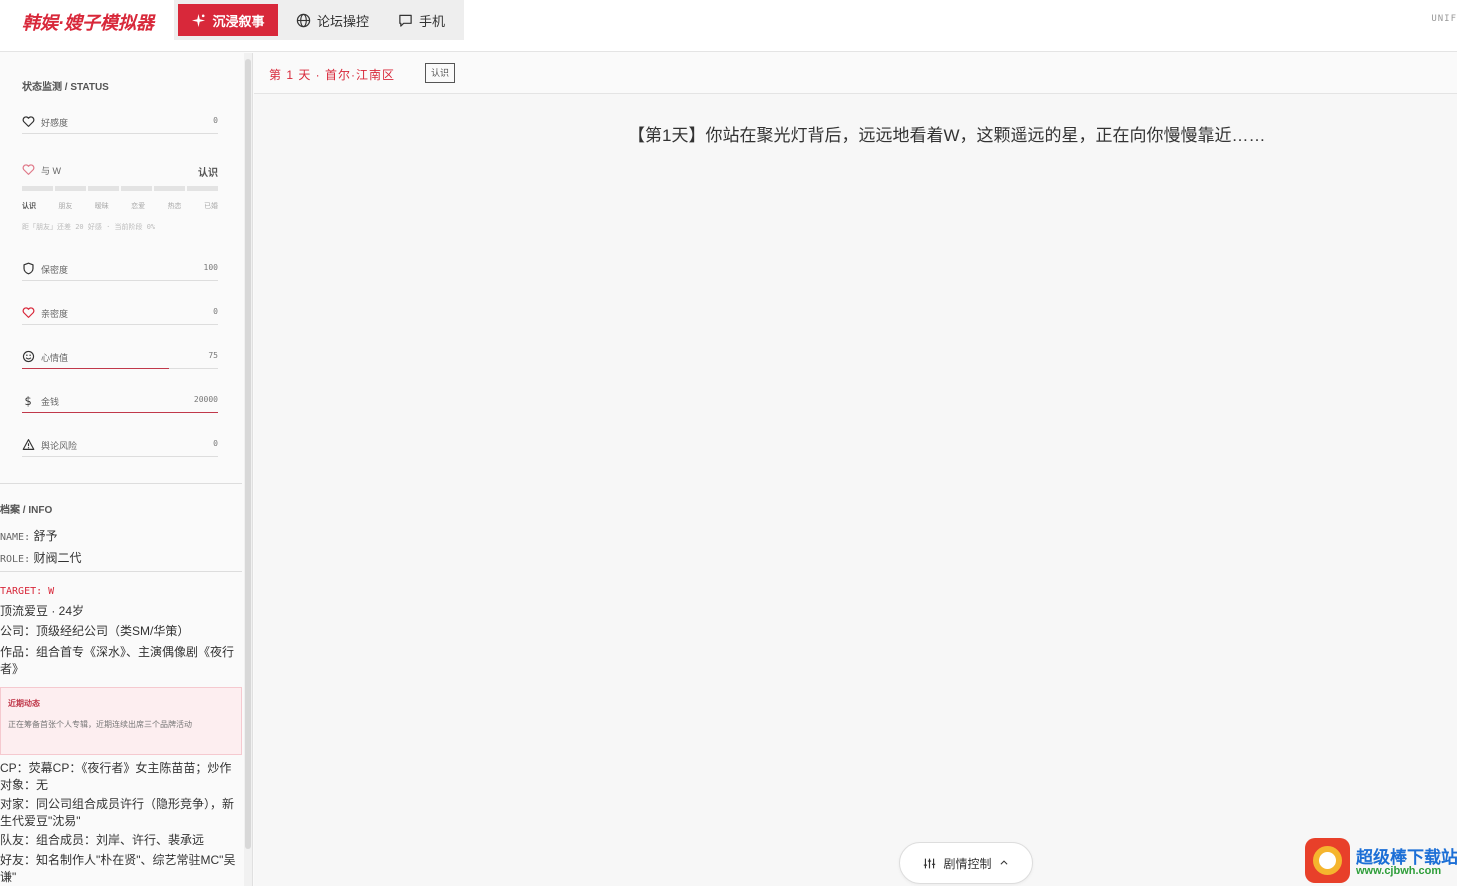  What do you see at coordinates (120, 171) in the screenshot?
I see `stat-relation: 与 W 认识` at bounding box center [120, 171].